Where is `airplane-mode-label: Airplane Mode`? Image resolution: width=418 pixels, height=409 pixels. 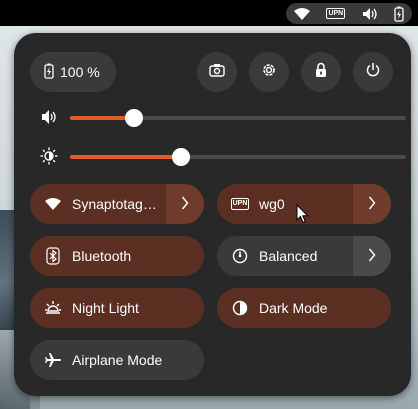
airplane-mode-label: Airplane Mode is located at coordinates (117, 360).